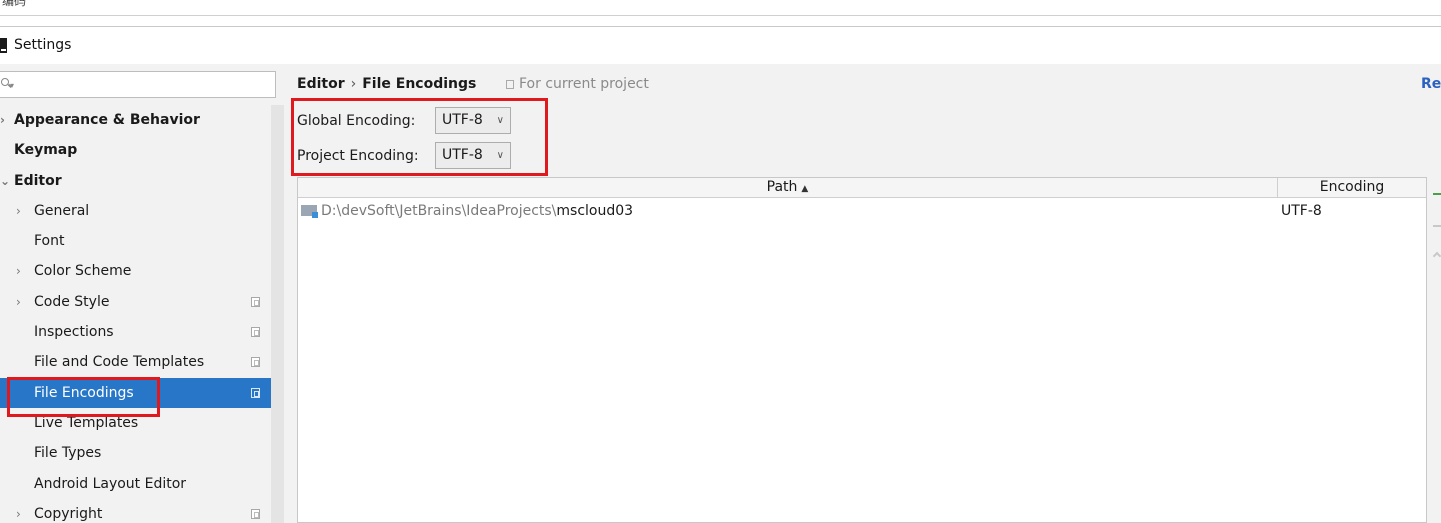 The image size is (1441, 523). I want to click on sidebar-item-live-templates: Live Templates, so click(142, 423).